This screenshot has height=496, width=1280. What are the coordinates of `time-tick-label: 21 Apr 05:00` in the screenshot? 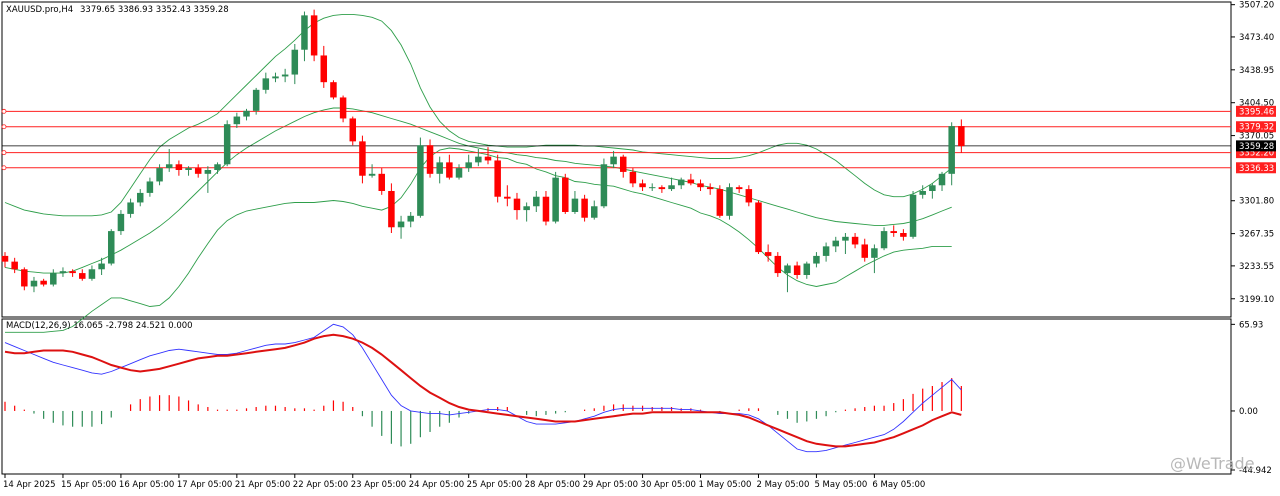 It's located at (262, 485).